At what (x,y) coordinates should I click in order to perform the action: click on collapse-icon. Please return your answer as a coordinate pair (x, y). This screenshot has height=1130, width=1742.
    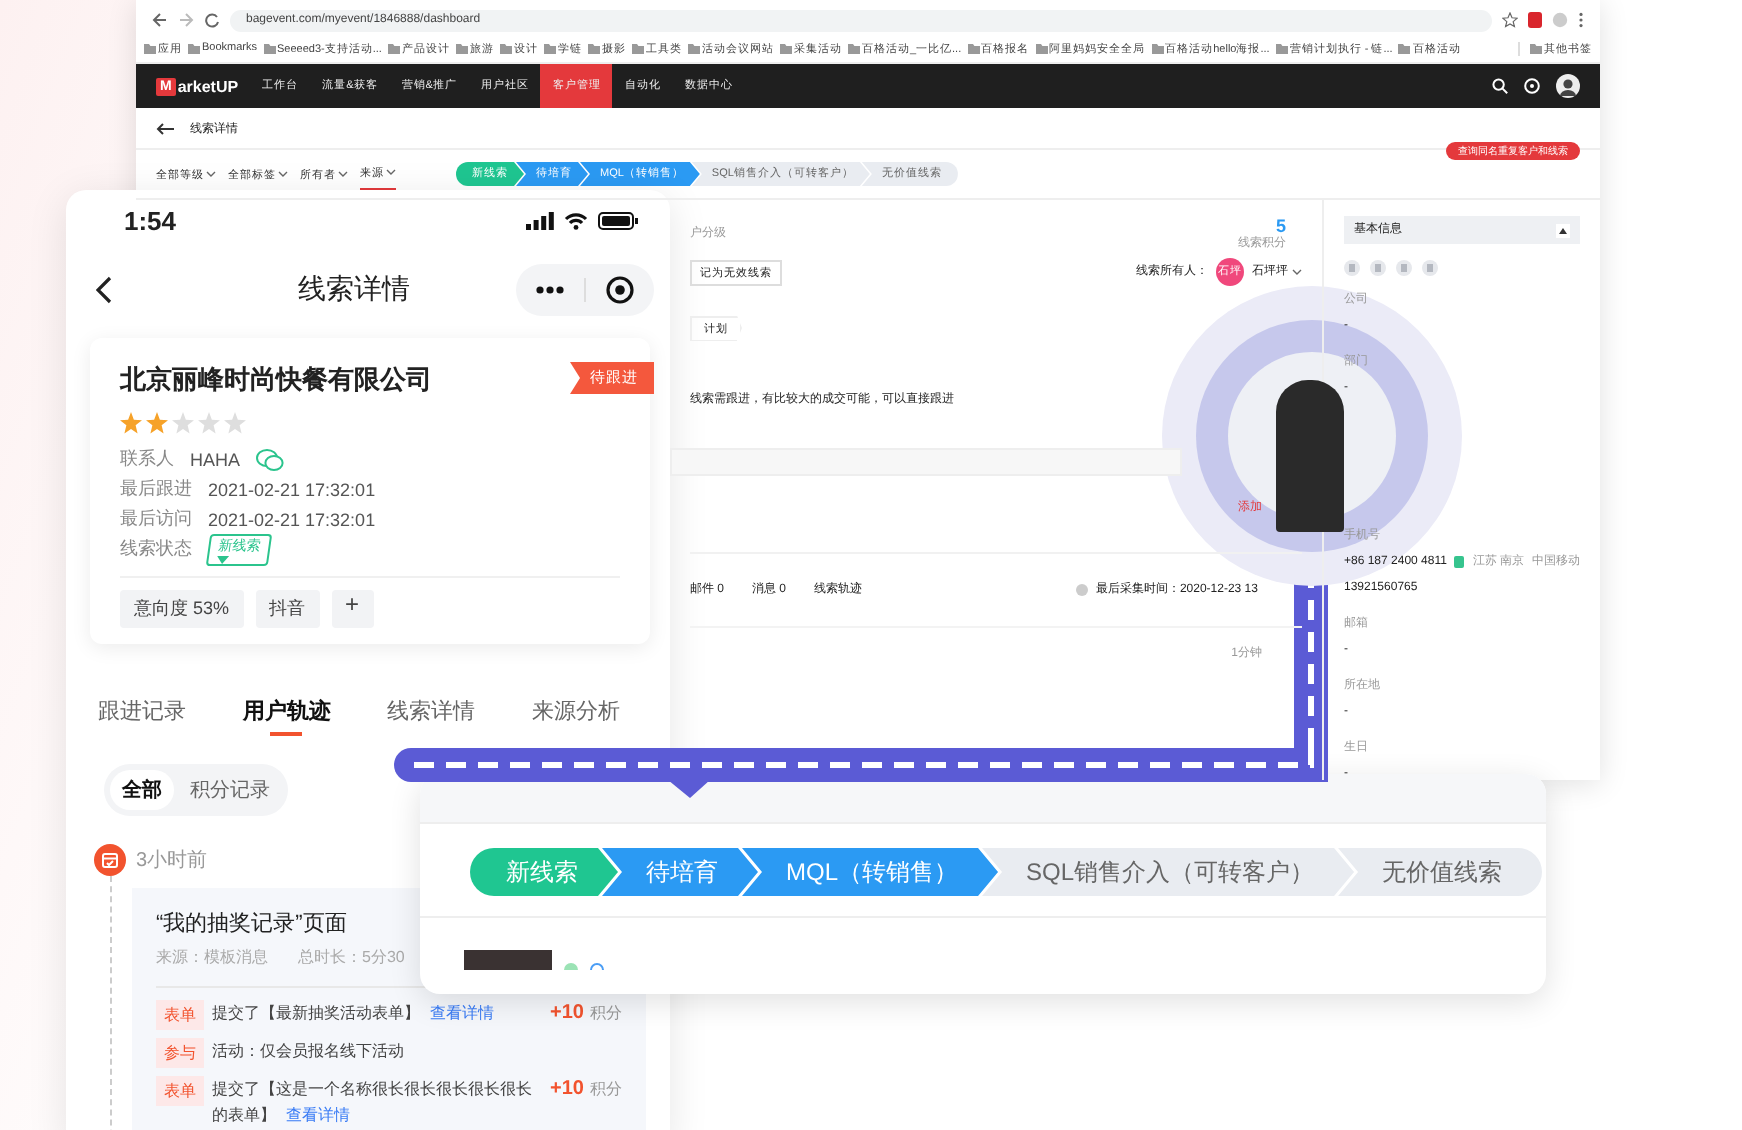
    Looking at the image, I should click on (1563, 230).